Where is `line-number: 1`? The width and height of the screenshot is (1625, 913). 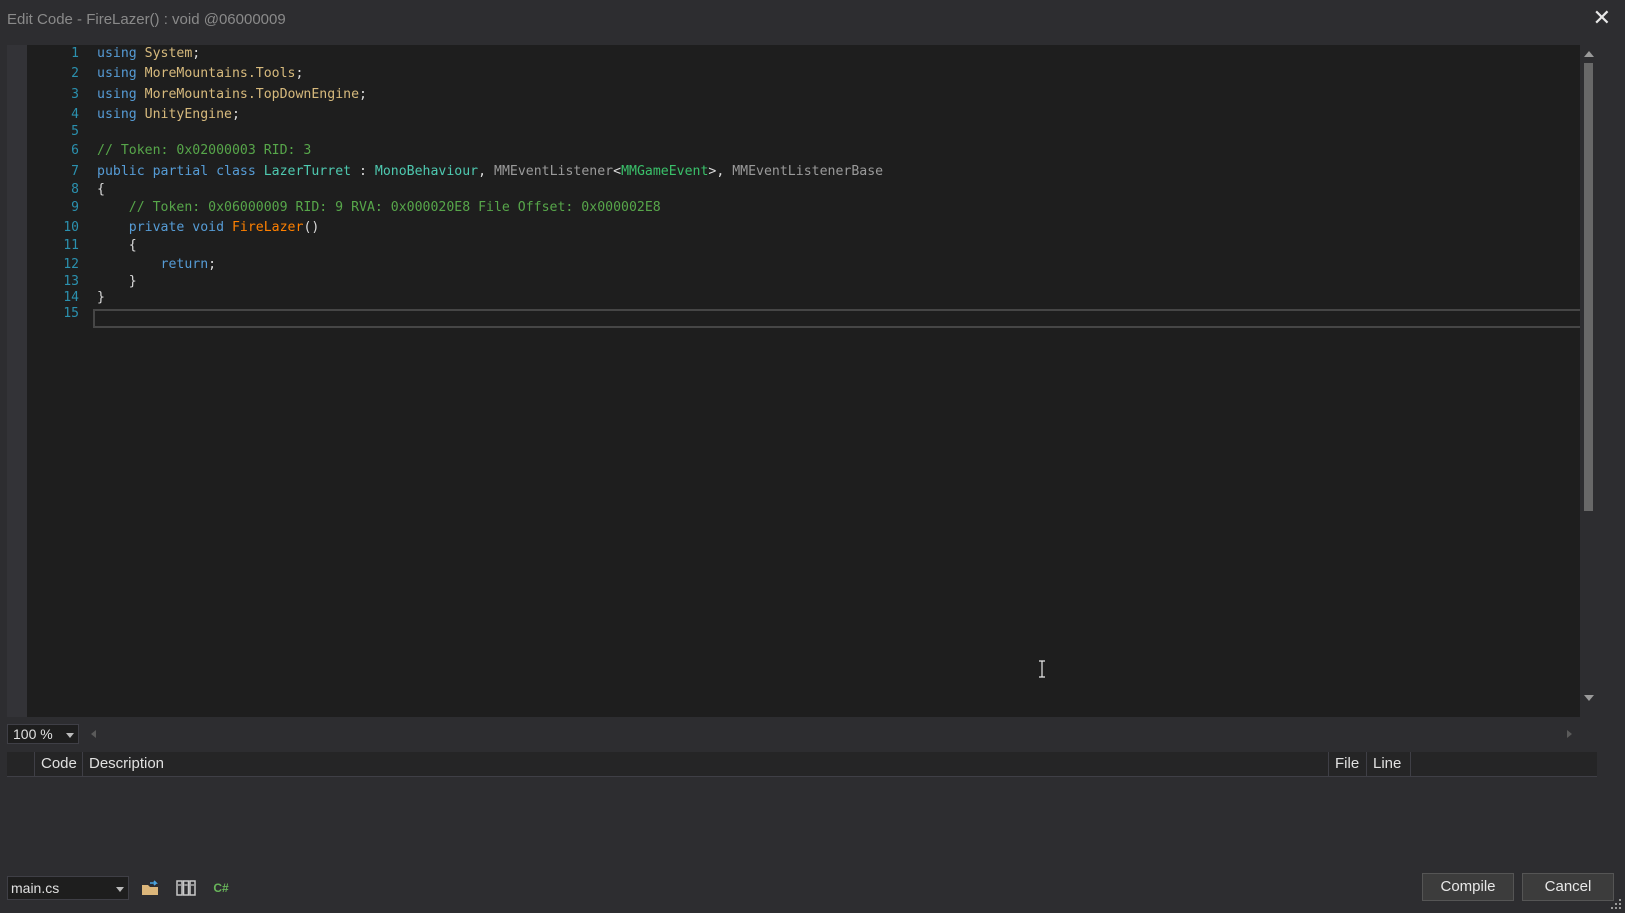 line-number: 1 is located at coordinates (75, 53).